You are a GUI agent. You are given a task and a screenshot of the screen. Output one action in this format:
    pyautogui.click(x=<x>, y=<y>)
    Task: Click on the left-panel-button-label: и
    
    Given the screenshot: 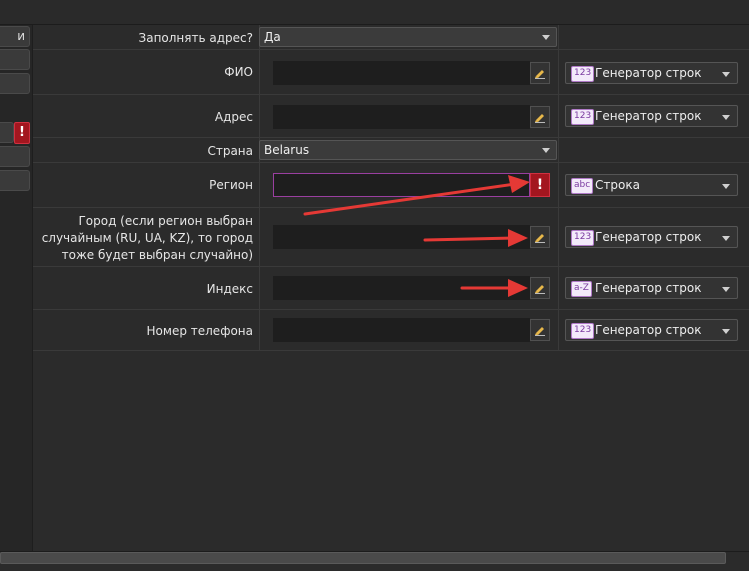 What is the action you would take?
    pyautogui.click(x=21, y=36)
    